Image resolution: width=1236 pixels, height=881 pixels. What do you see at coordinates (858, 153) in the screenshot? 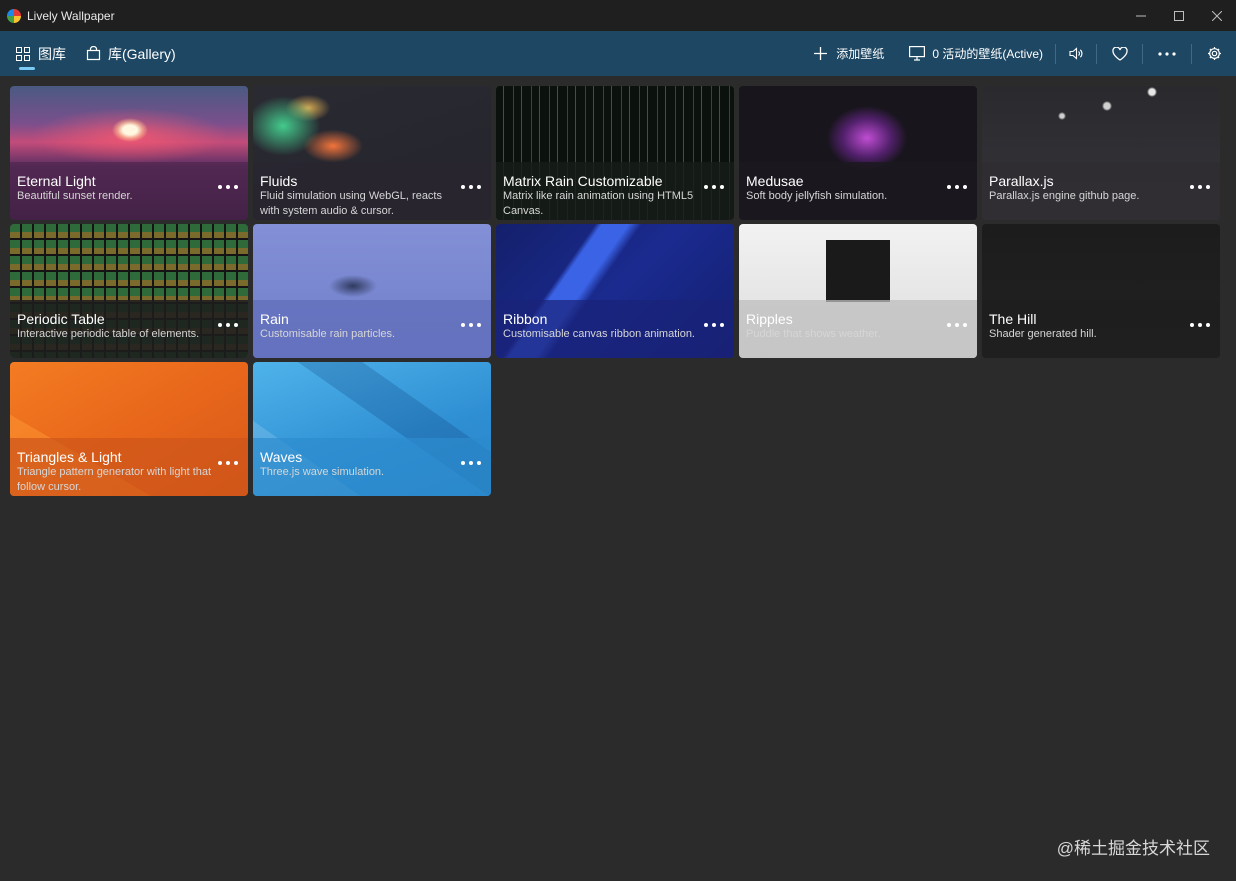
I see `wallpaper-card: Medusae Soft body jellyfish simulation.` at bounding box center [858, 153].